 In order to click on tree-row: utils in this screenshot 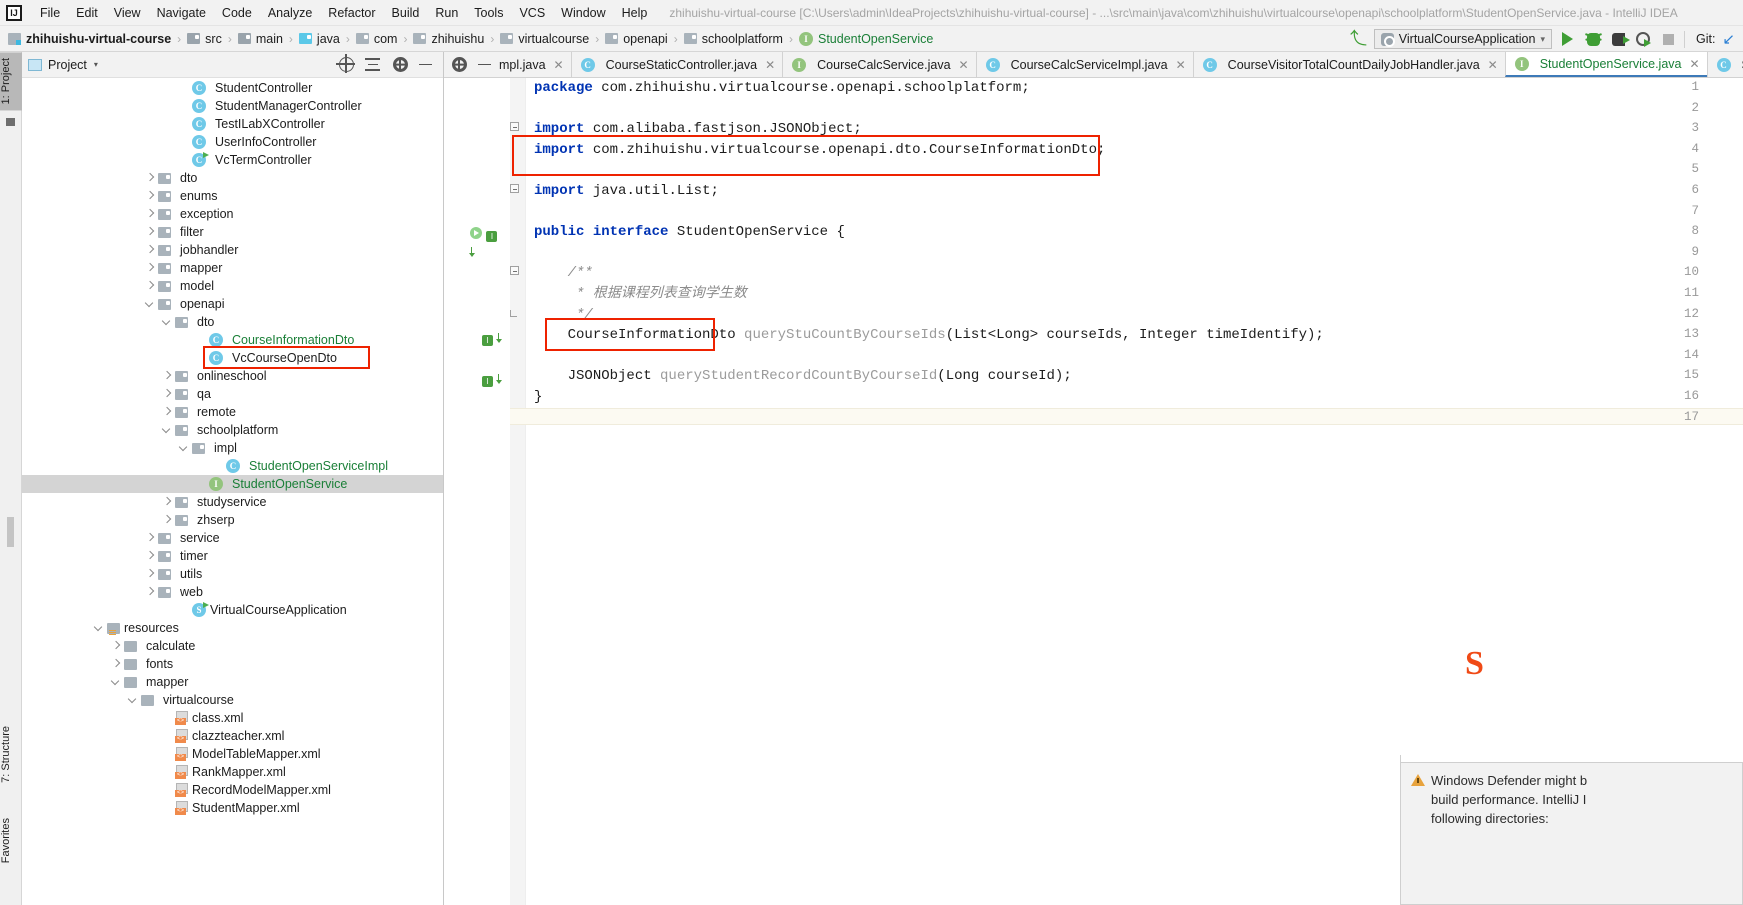, I will do `click(232, 574)`.